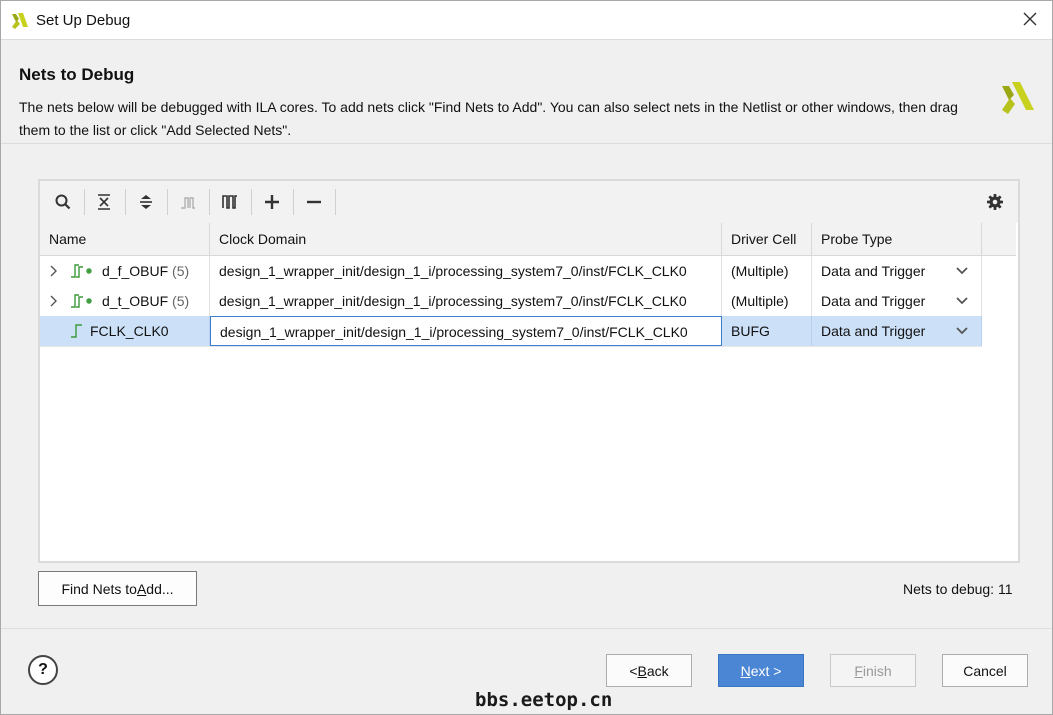 The height and width of the screenshot is (715, 1053). I want to click on net-name-cell: d_t_OBUF (5), so click(125, 301).